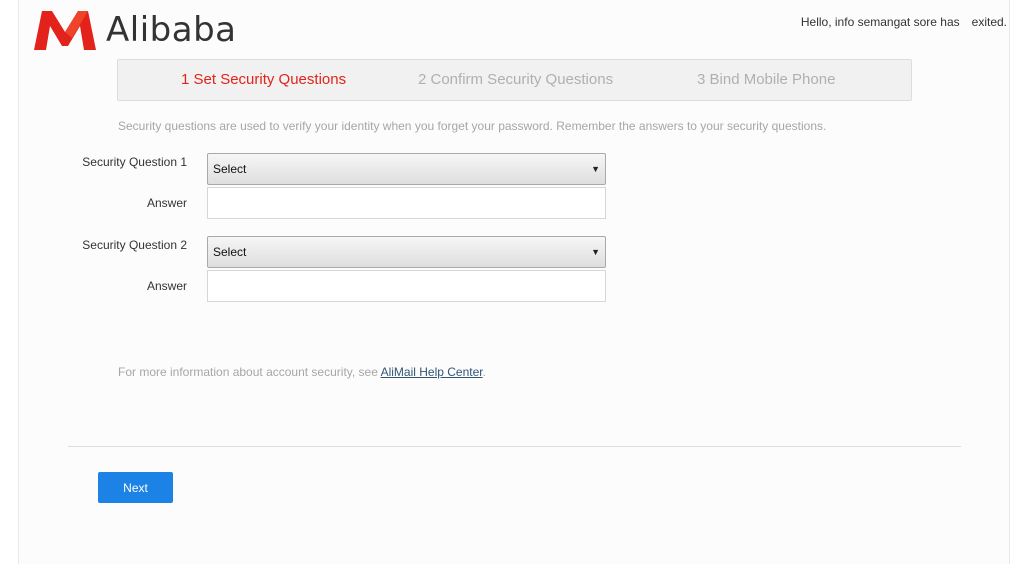 This screenshot has height=564, width=1025. I want to click on step-confirm-security-questions: 2 Confirm Security Questions, so click(516, 79).